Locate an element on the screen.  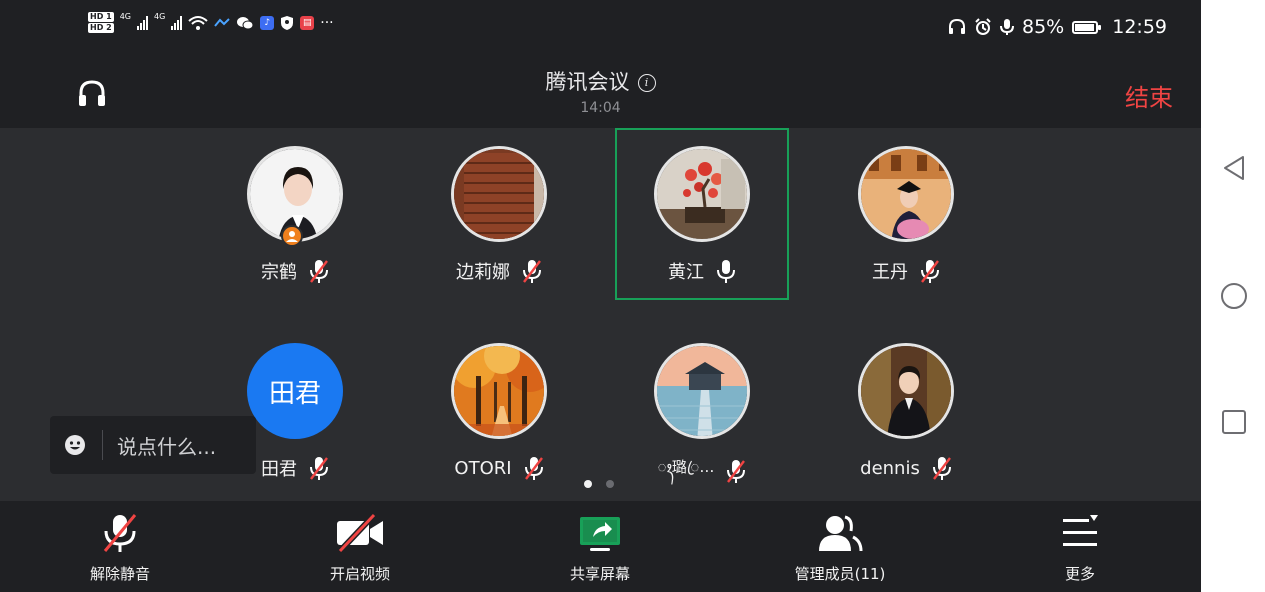
bottom-toolbar: 解除静音 开启视频 共享屏幕 管理成员(11) 更多 is located at coordinates (600, 546).